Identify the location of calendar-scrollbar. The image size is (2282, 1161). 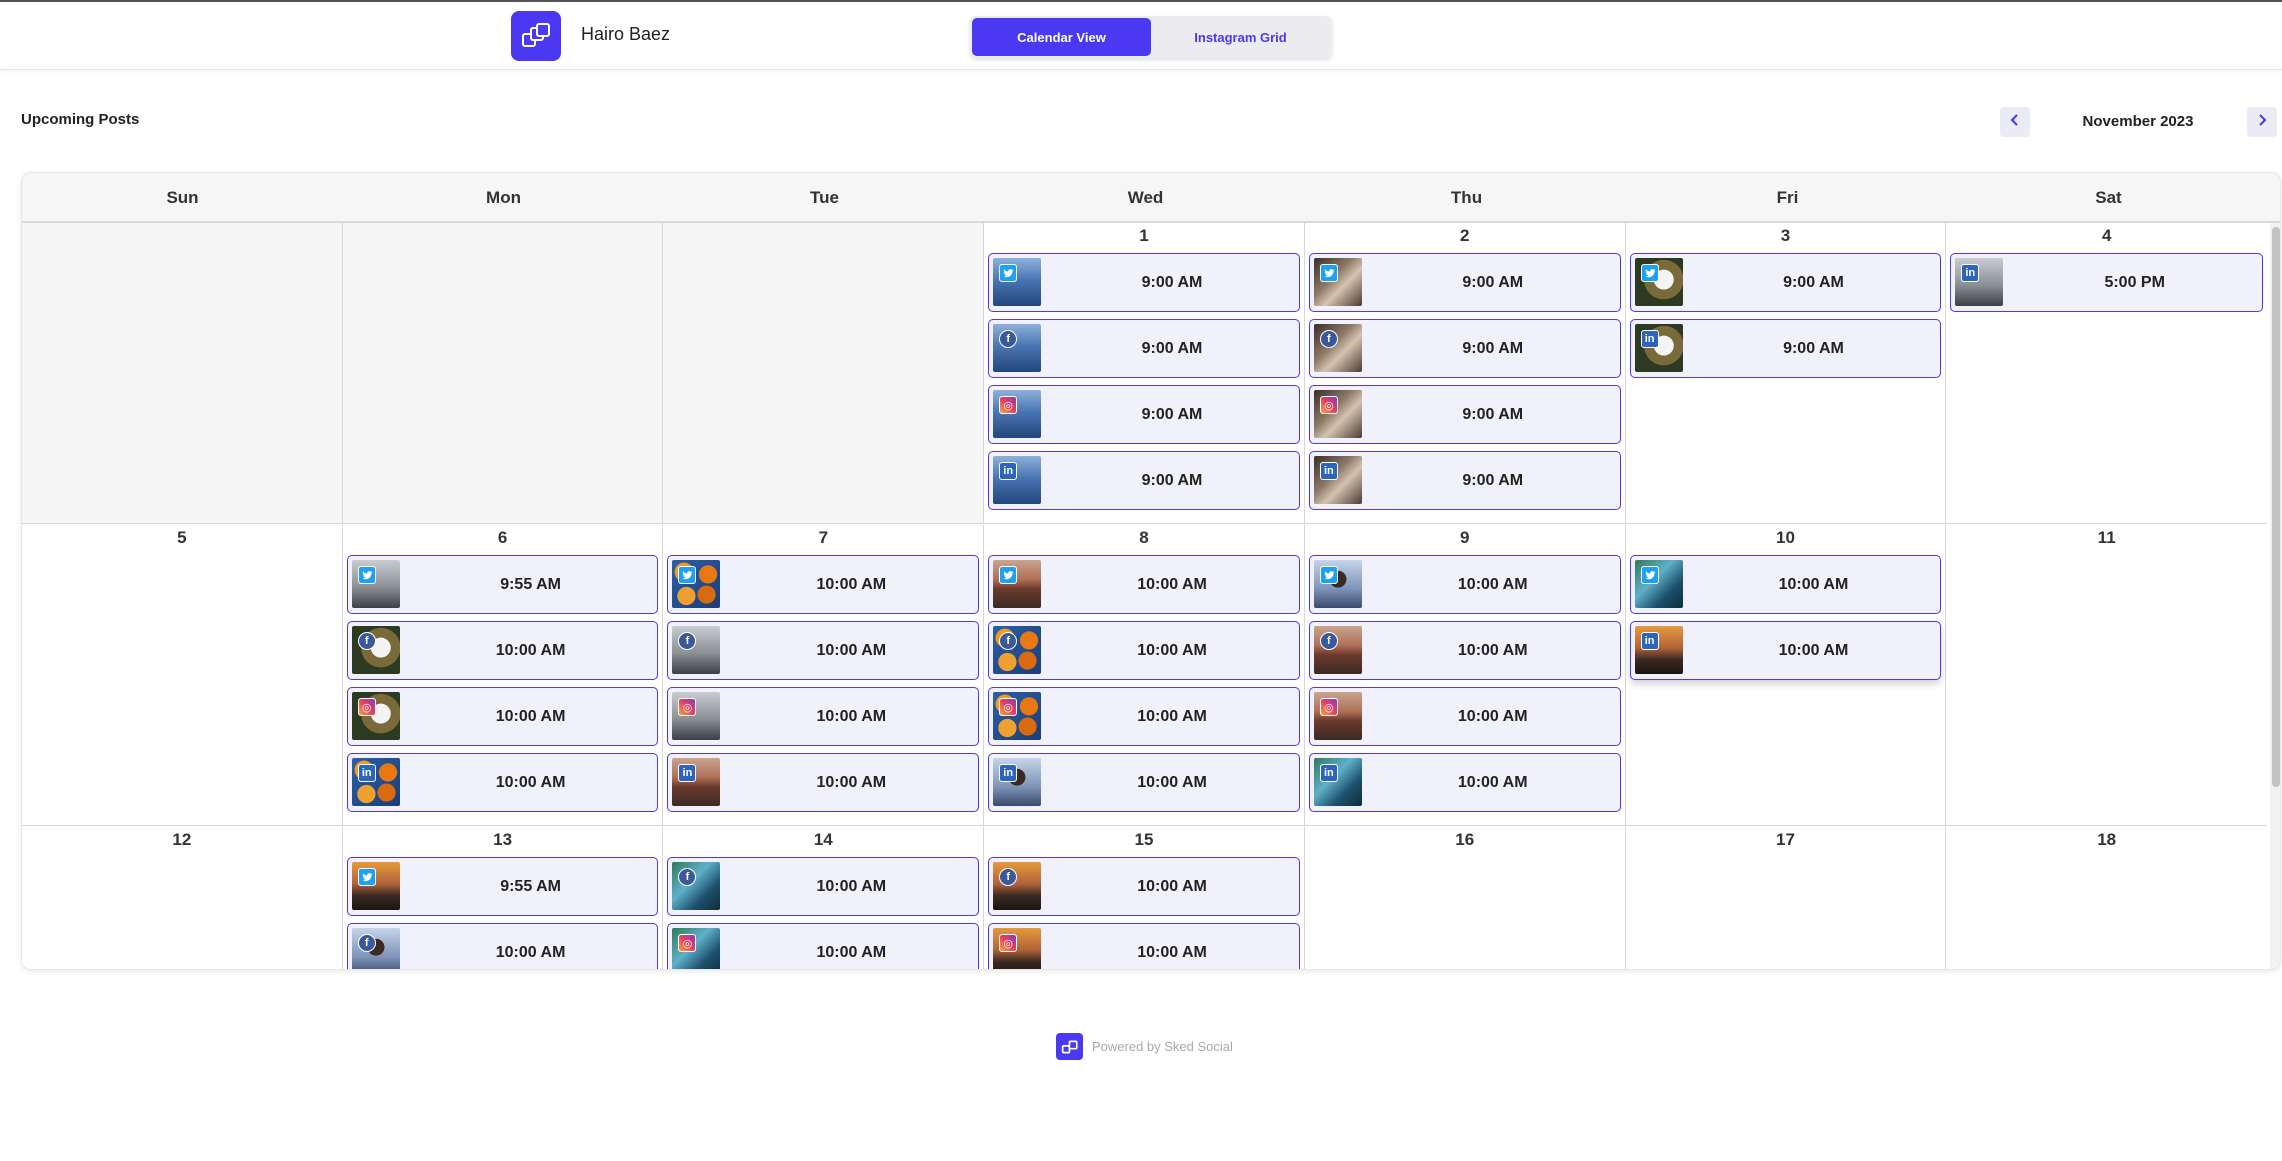
(2275, 596).